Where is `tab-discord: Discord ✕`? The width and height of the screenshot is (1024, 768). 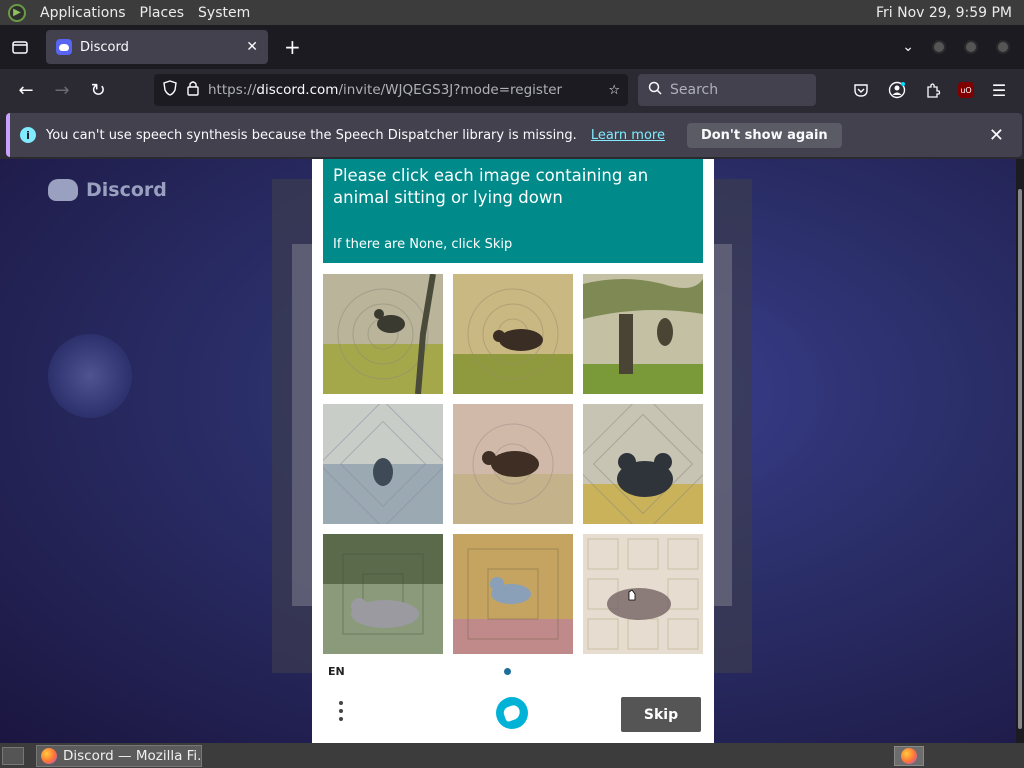 tab-discord: Discord ✕ is located at coordinates (157, 47).